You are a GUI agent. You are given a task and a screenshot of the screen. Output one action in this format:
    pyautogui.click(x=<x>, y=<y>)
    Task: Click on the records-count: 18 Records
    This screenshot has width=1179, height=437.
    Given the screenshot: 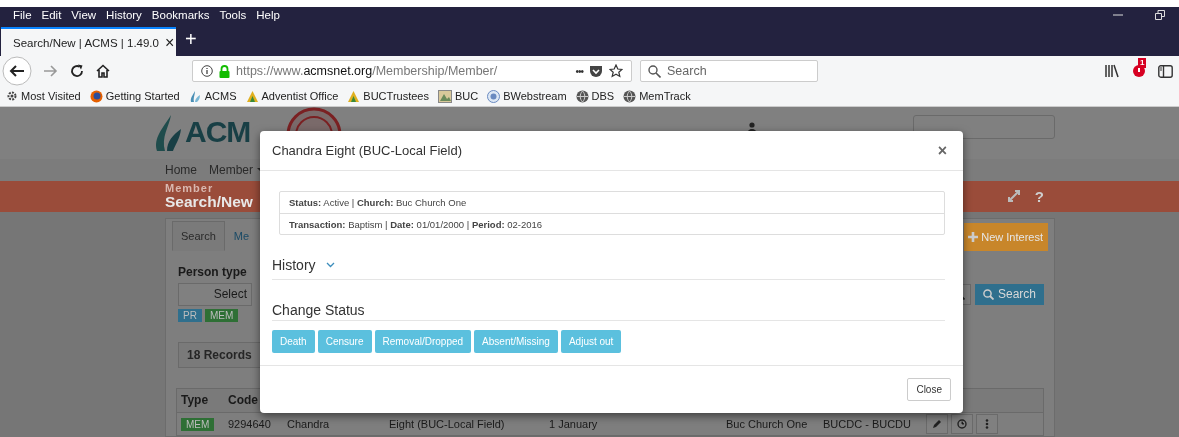 What is the action you would take?
    pyautogui.click(x=219, y=355)
    